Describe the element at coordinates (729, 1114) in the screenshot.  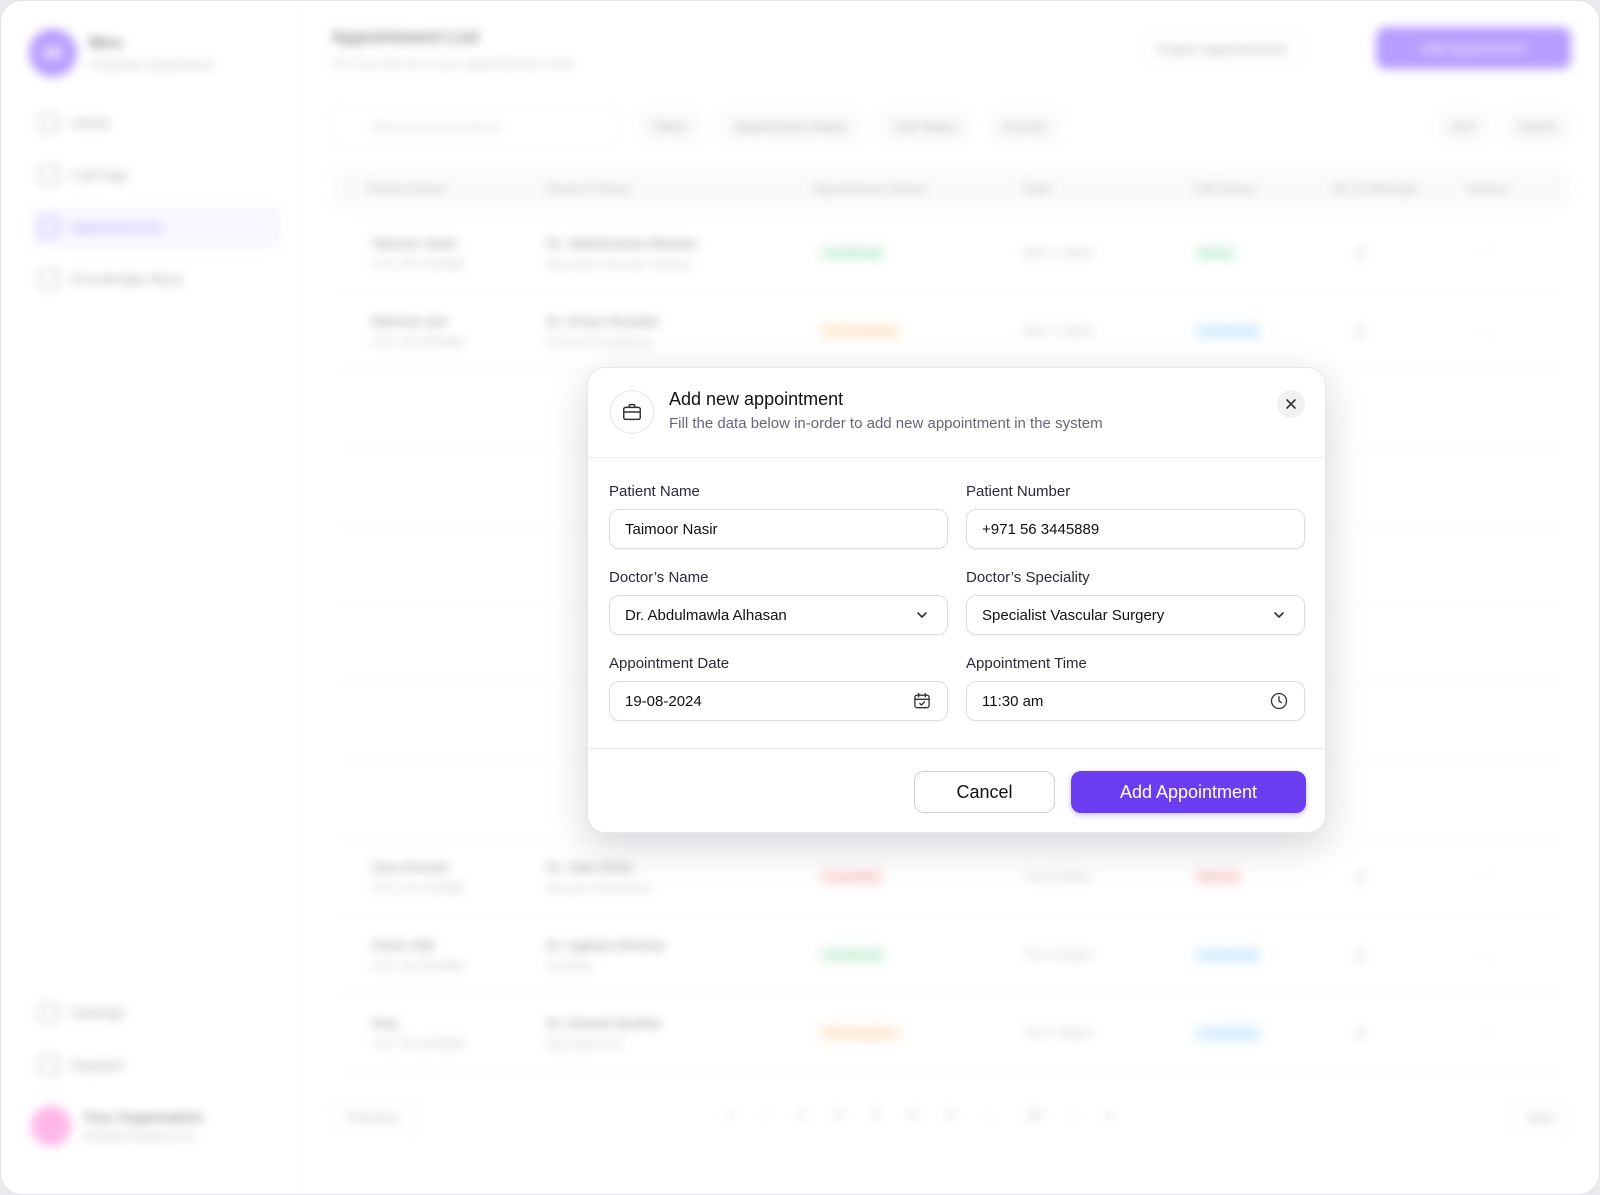
I see `first-page-button: «` at that location.